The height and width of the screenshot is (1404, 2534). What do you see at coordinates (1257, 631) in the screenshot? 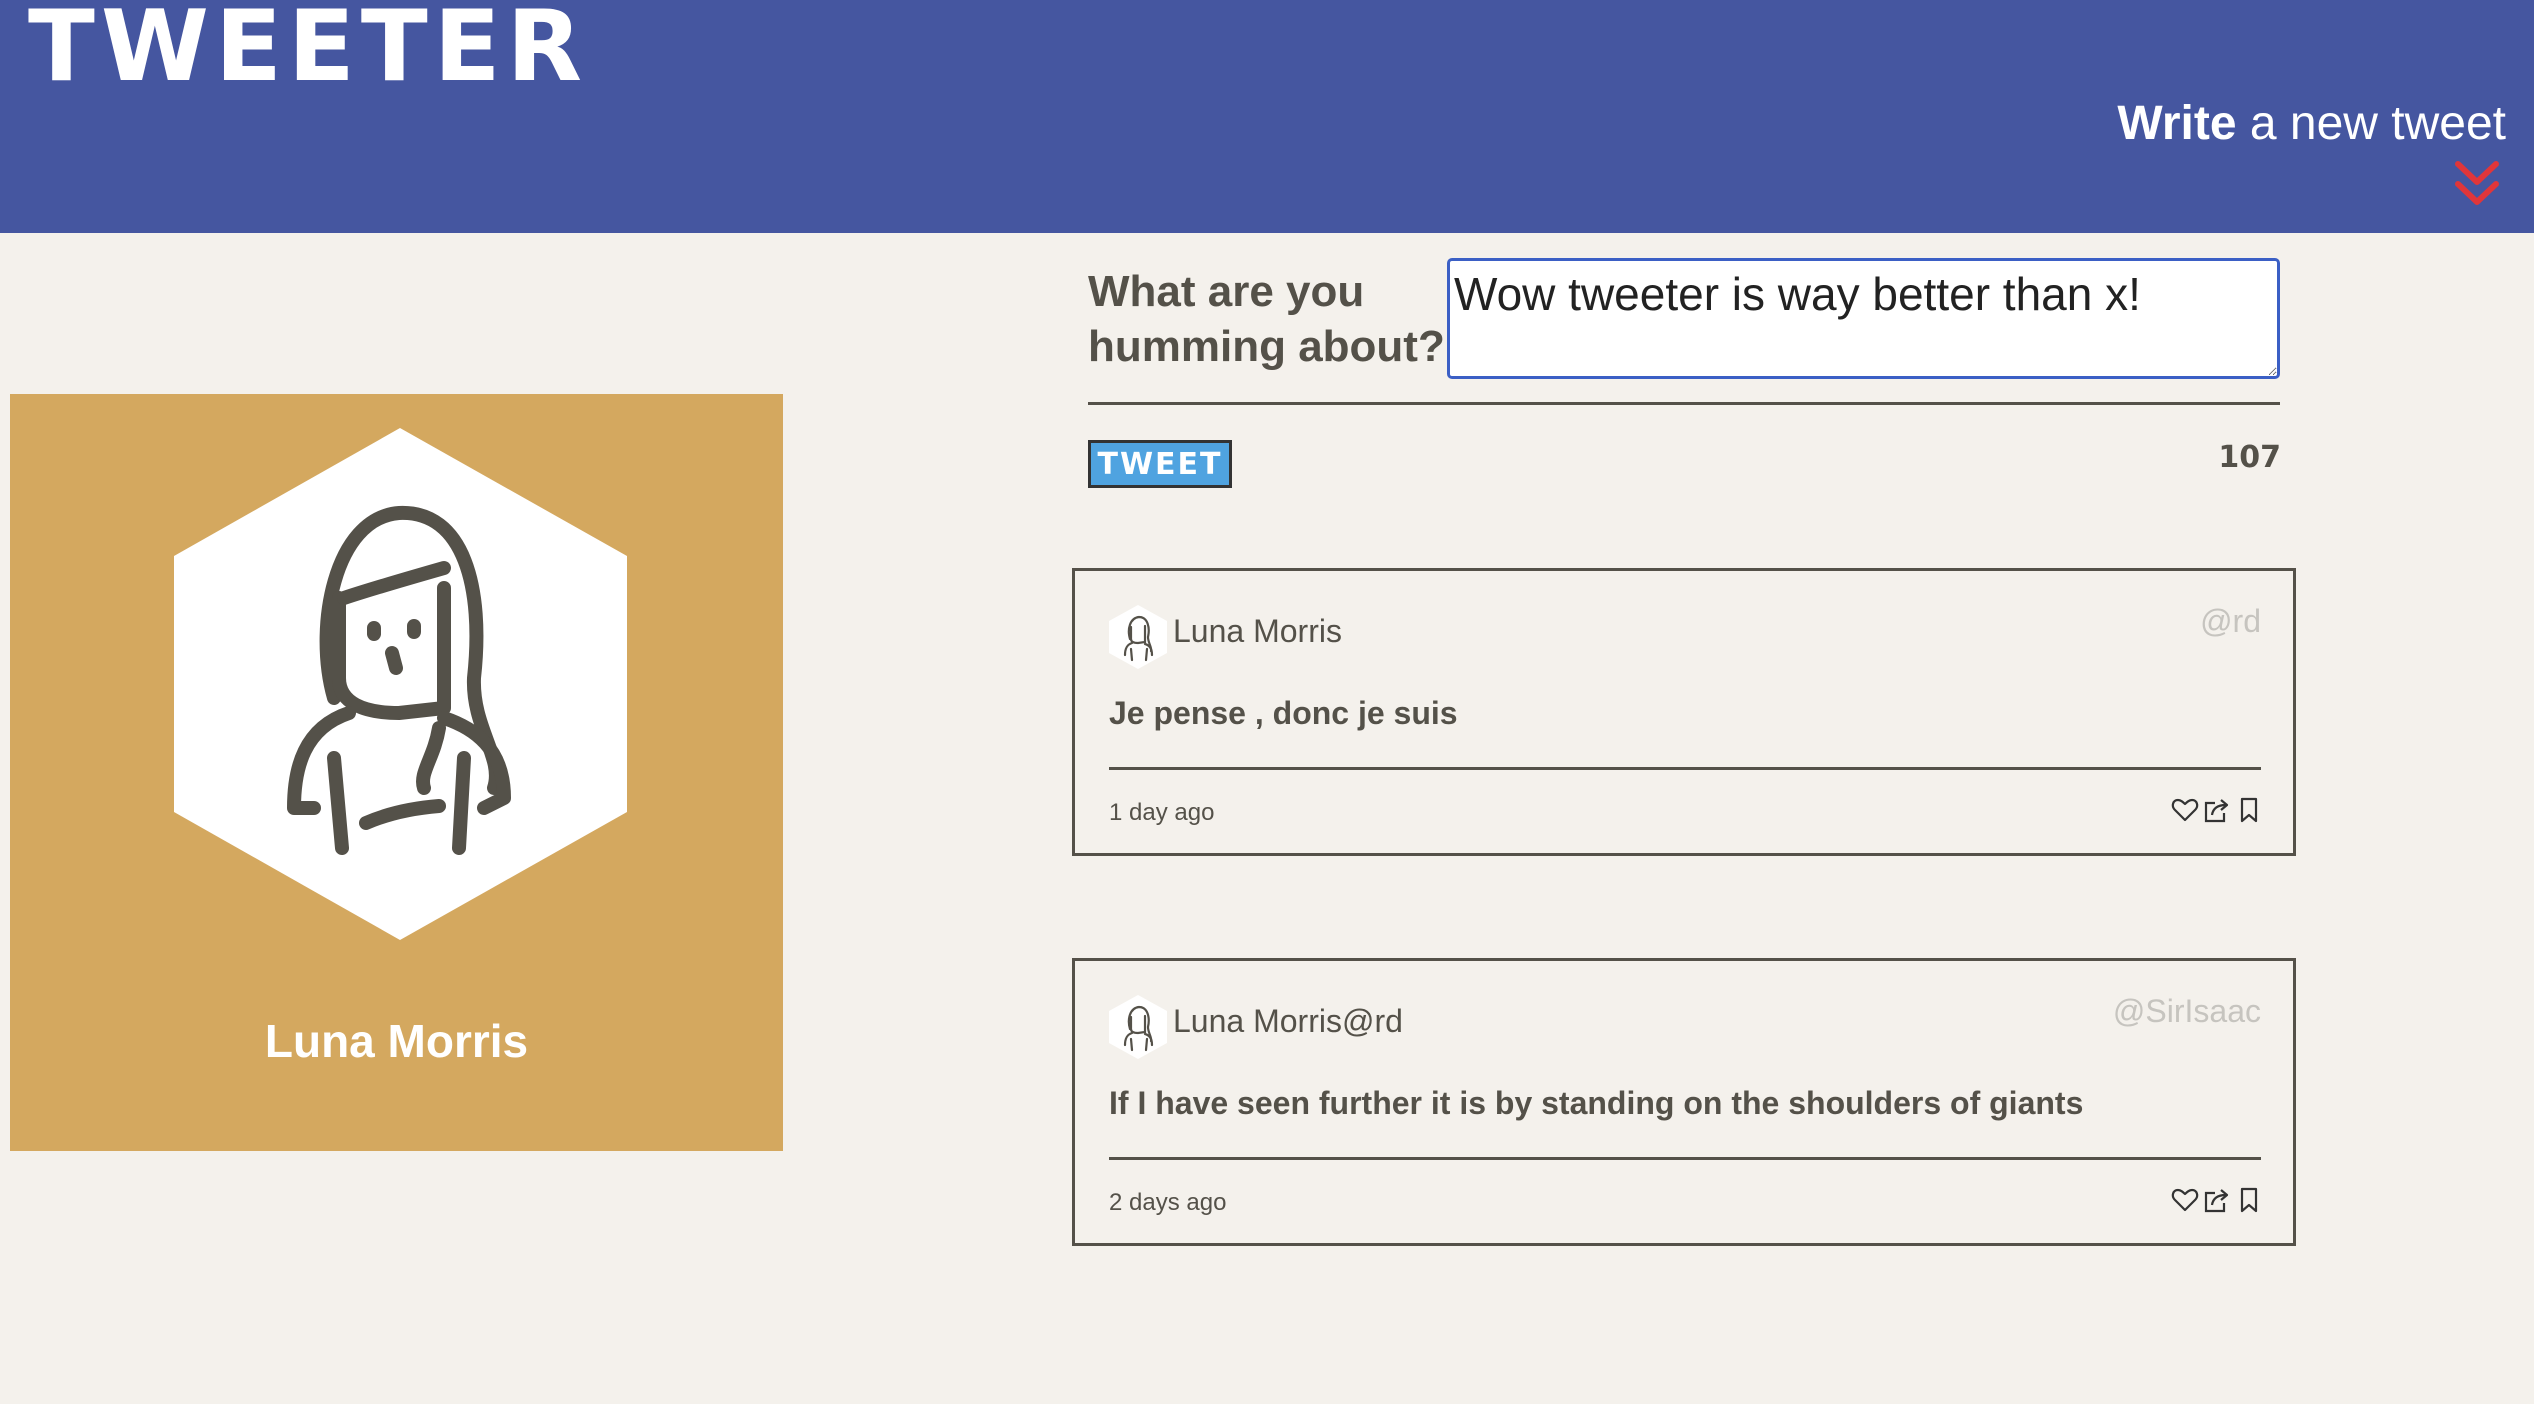
I see `tweet-author-name: Luna Morris` at bounding box center [1257, 631].